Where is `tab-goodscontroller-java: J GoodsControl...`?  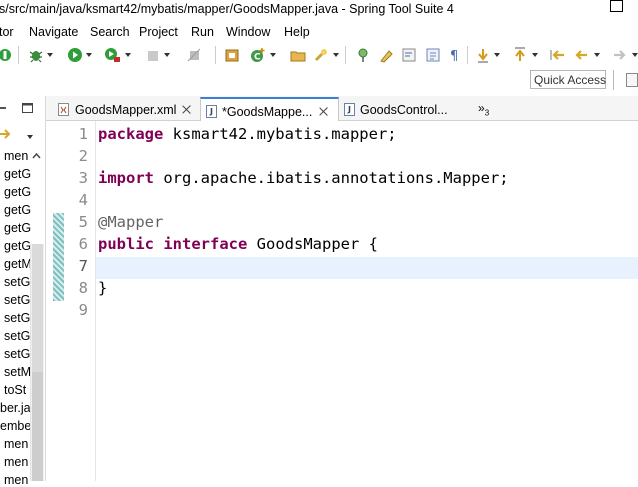 tab-goodscontroller-java: J GoodsControl... is located at coordinates (404, 109).